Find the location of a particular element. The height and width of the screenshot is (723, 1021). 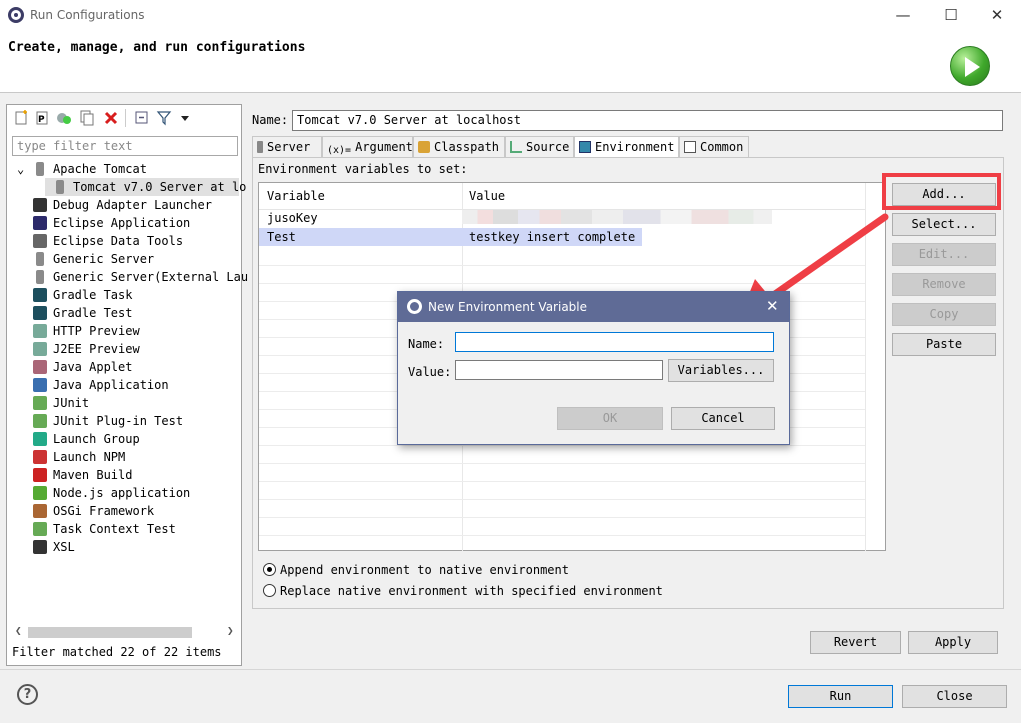

scroll-left-icon: ❮ is located at coordinates (18, 630).